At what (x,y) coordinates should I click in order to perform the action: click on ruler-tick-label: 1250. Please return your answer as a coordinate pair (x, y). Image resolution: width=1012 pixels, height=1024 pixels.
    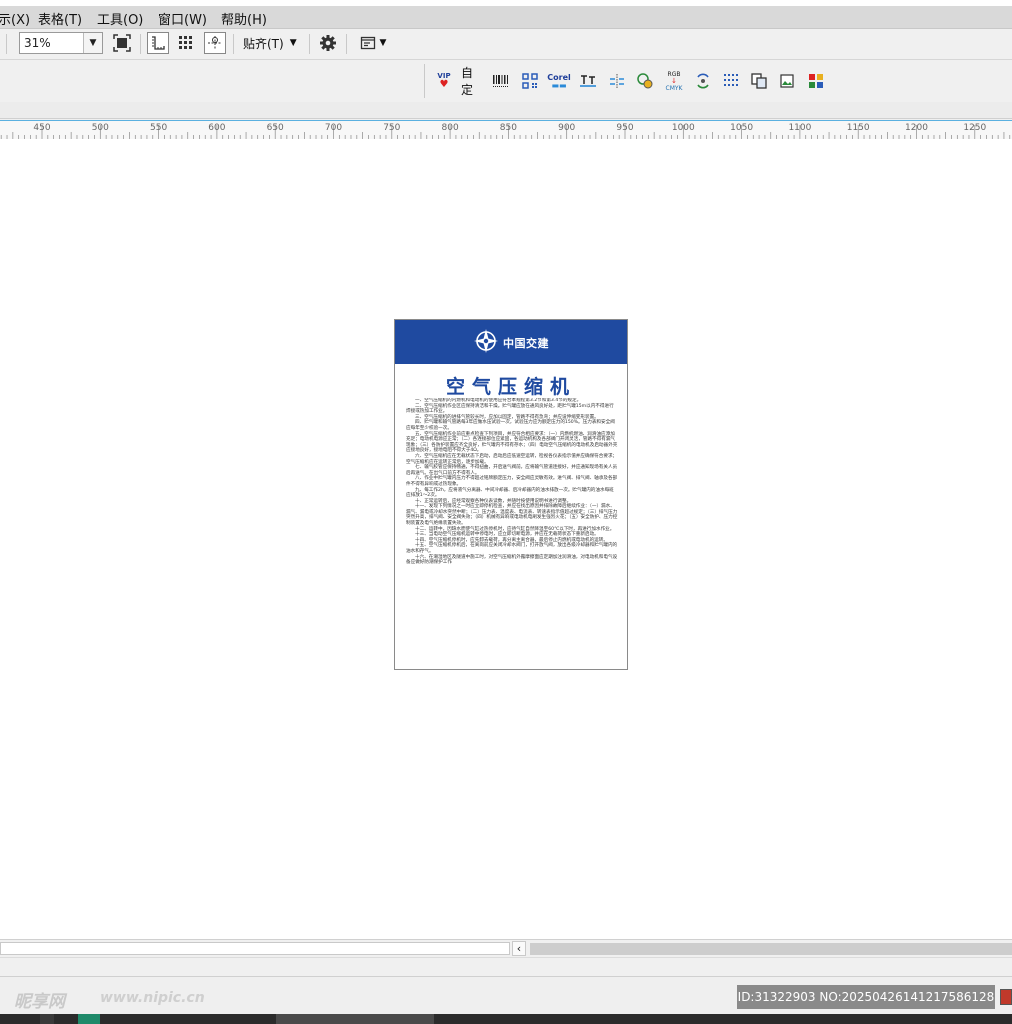
    Looking at the image, I should click on (975, 128).